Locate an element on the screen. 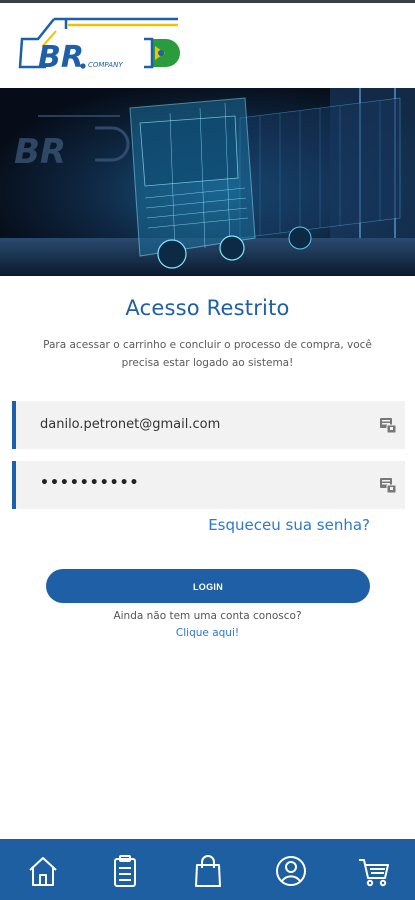 The image size is (415, 900). no-account-text: Ainda não tem uma conta conosco? is located at coordinates (207, 616).